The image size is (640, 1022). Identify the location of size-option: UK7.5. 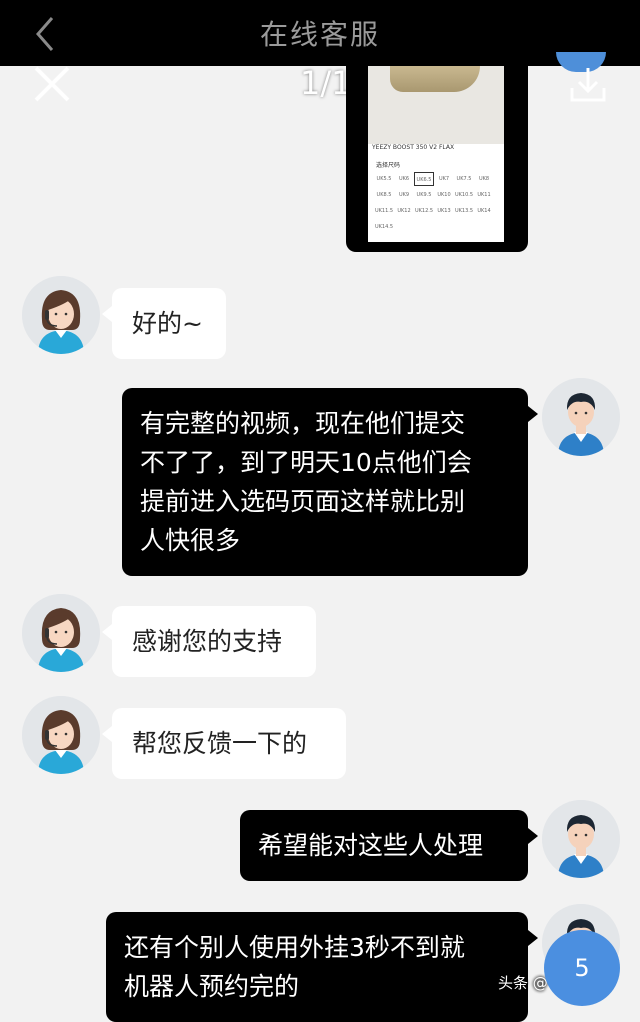
(464, 179).